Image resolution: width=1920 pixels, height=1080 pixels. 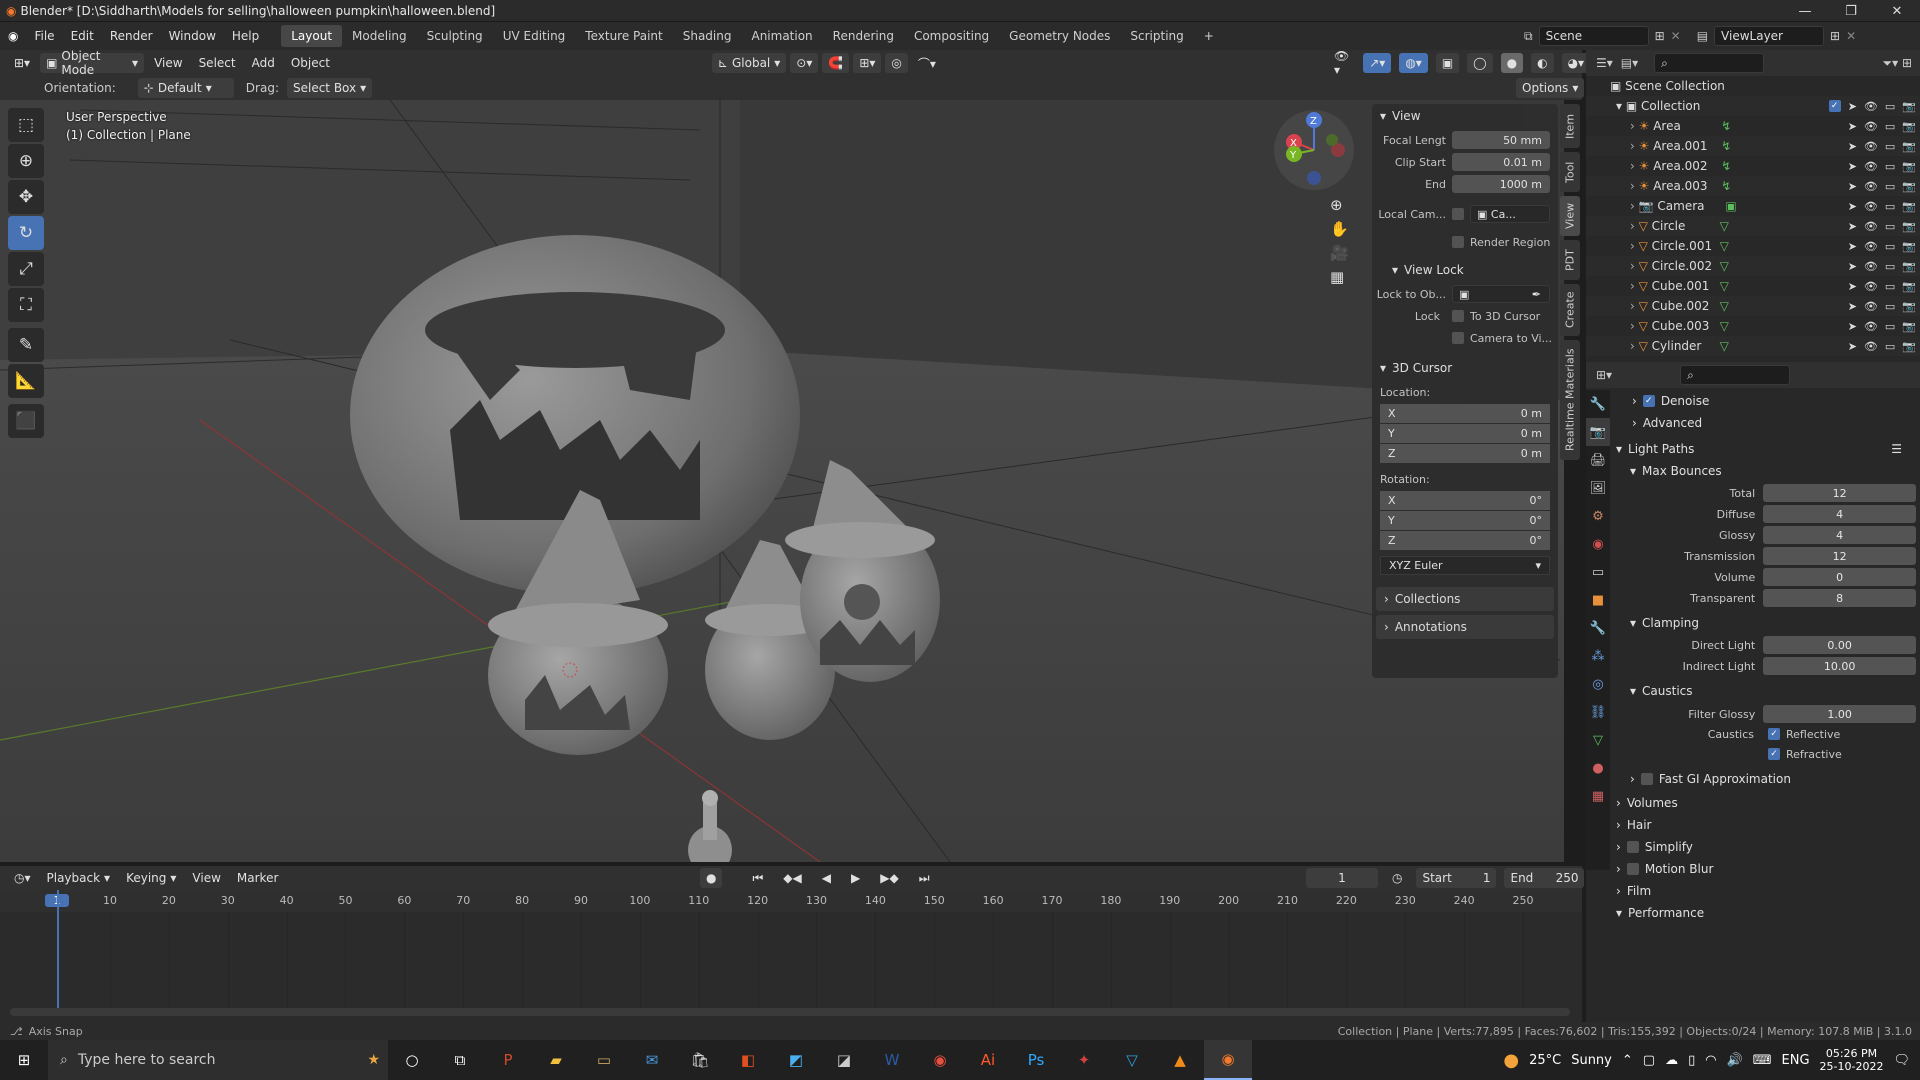 I want to click on camera-data-icon: ▣, so click(x=1730, y=206).